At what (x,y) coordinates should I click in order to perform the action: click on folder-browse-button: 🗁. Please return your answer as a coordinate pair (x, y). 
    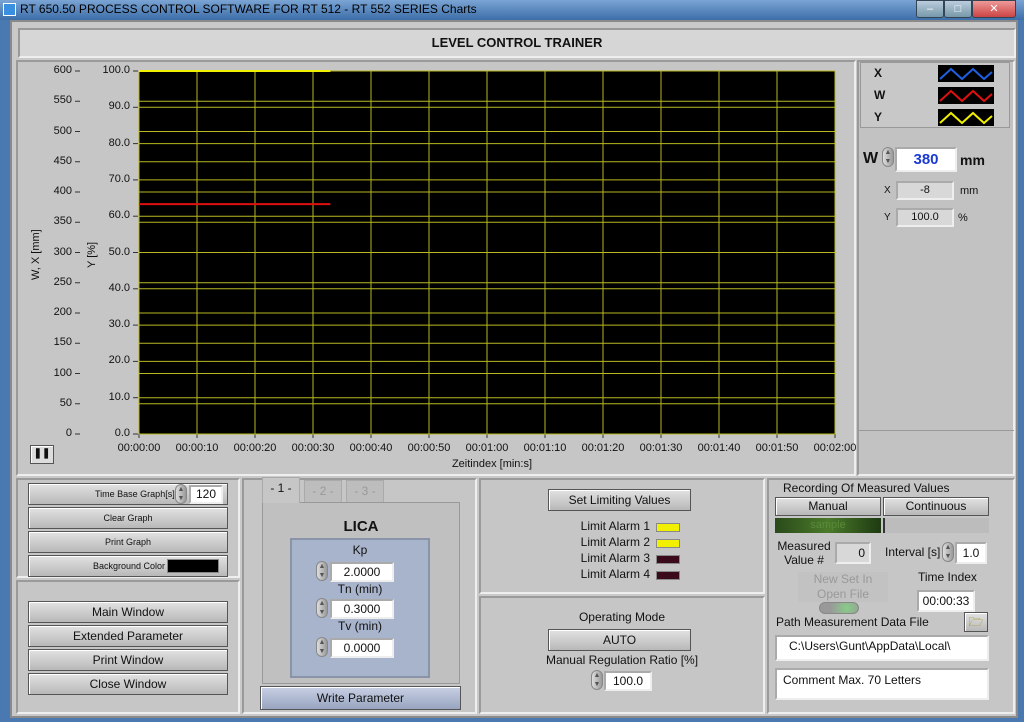
    Looking at the image, I should click on (976, 622).